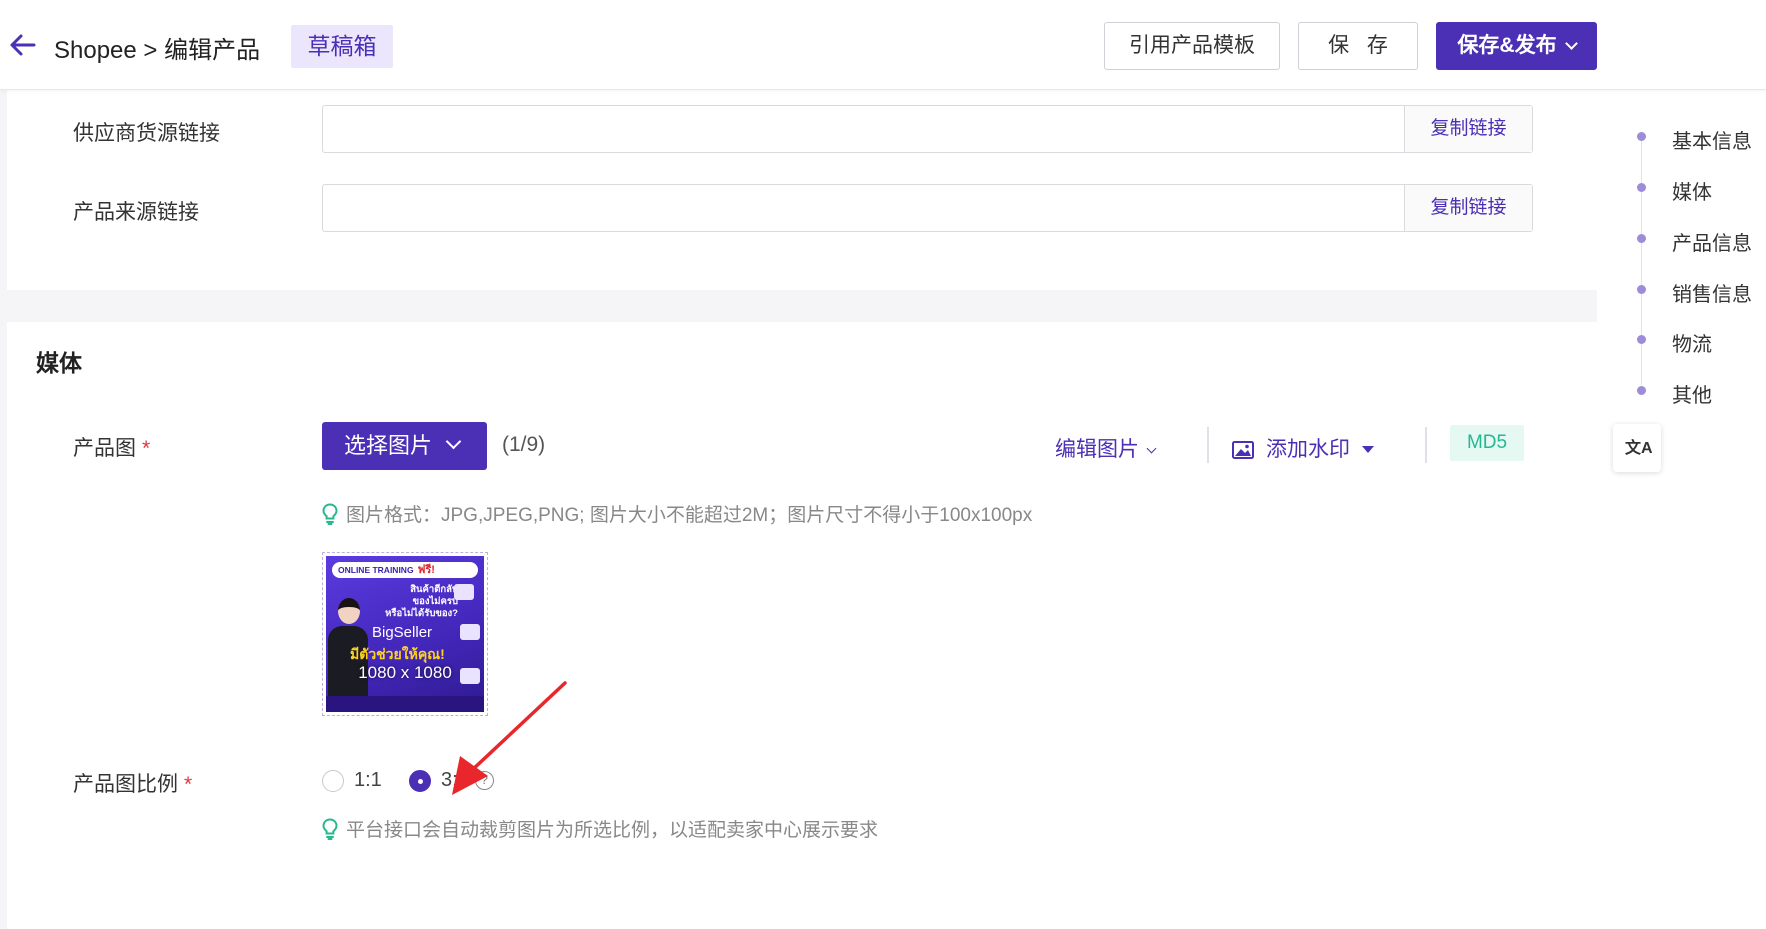 The image size is (1766, 929). I want to click on product-image-label: 产品图 *, so click(111, 447).